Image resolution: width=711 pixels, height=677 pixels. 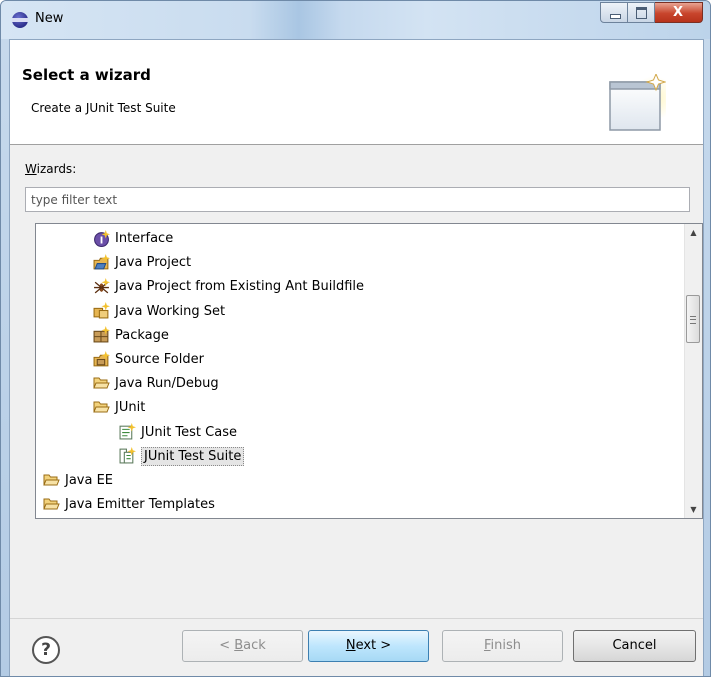 I want to click on tree-item-label: Java Emitter Templates, so click(x=140, y=505).